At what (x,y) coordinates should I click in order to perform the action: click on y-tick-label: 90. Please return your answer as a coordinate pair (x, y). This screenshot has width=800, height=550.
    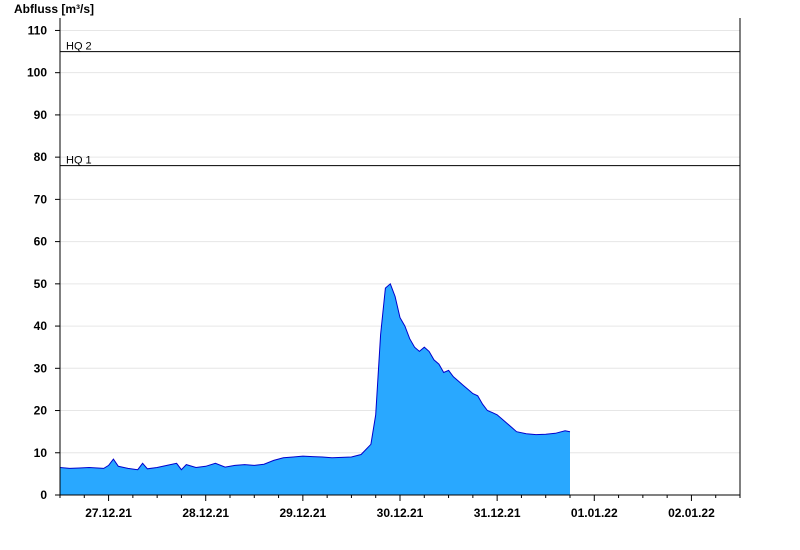
    Looking at the image, I should click on (41, 115).